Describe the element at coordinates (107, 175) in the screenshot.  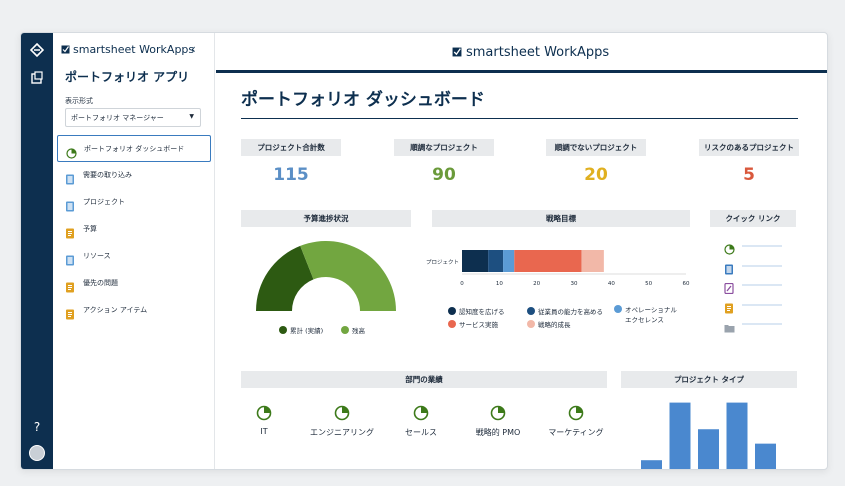
I see `sidebar-item-label: 需要の取り込み` at that location.